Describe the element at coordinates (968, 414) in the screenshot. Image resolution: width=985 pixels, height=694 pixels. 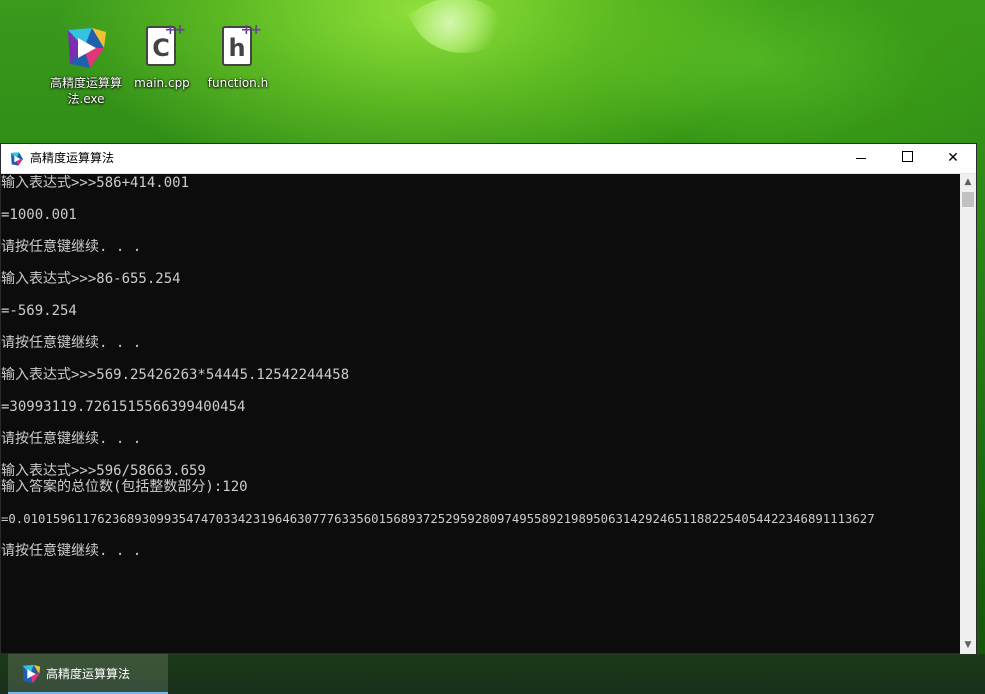
I see `vertical-scrollbar: ▲ ▼` at that location.